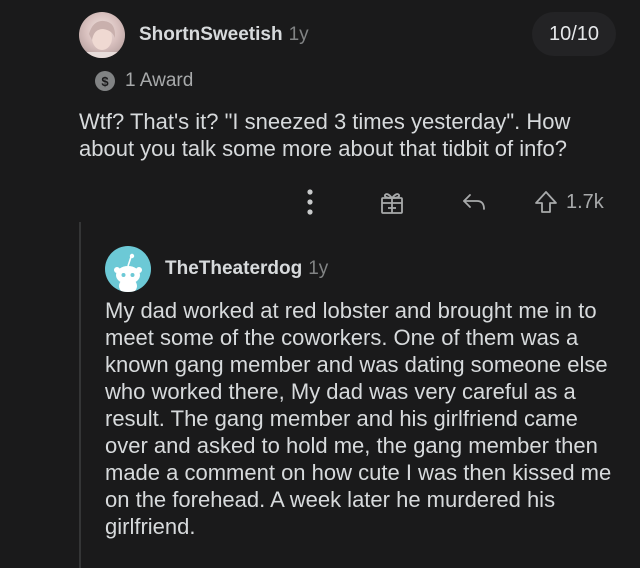 This screenshot has width=640, height=568. I want to click on more-options-icon, so click(310, 202).